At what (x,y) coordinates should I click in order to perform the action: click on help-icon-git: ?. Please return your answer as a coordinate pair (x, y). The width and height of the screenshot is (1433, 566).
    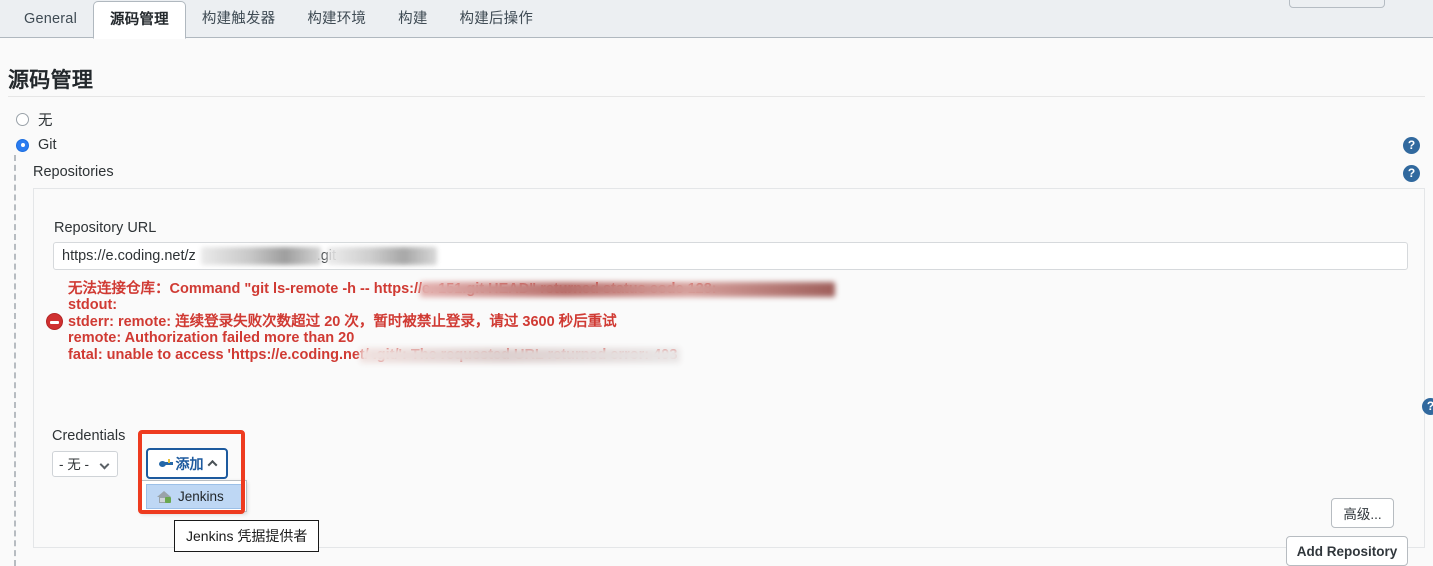
    Looking at the image, I should click on (1411, 145).